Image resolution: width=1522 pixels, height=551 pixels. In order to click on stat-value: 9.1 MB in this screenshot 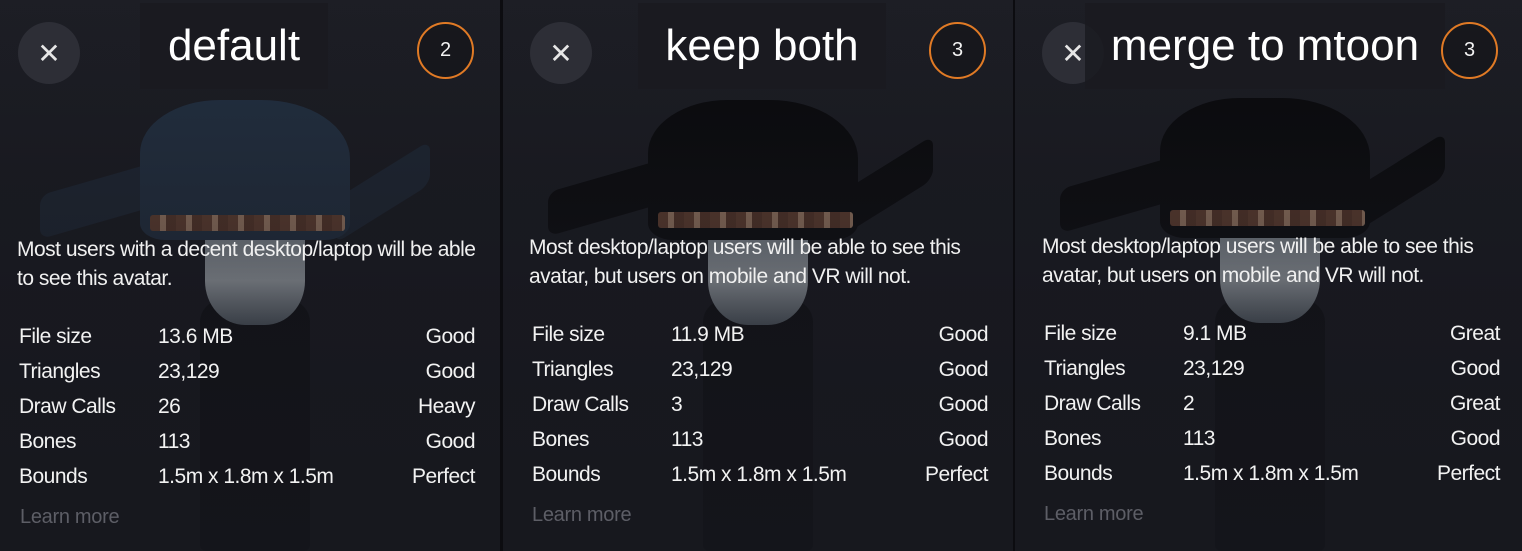, I will do `click(1215, 333)`.